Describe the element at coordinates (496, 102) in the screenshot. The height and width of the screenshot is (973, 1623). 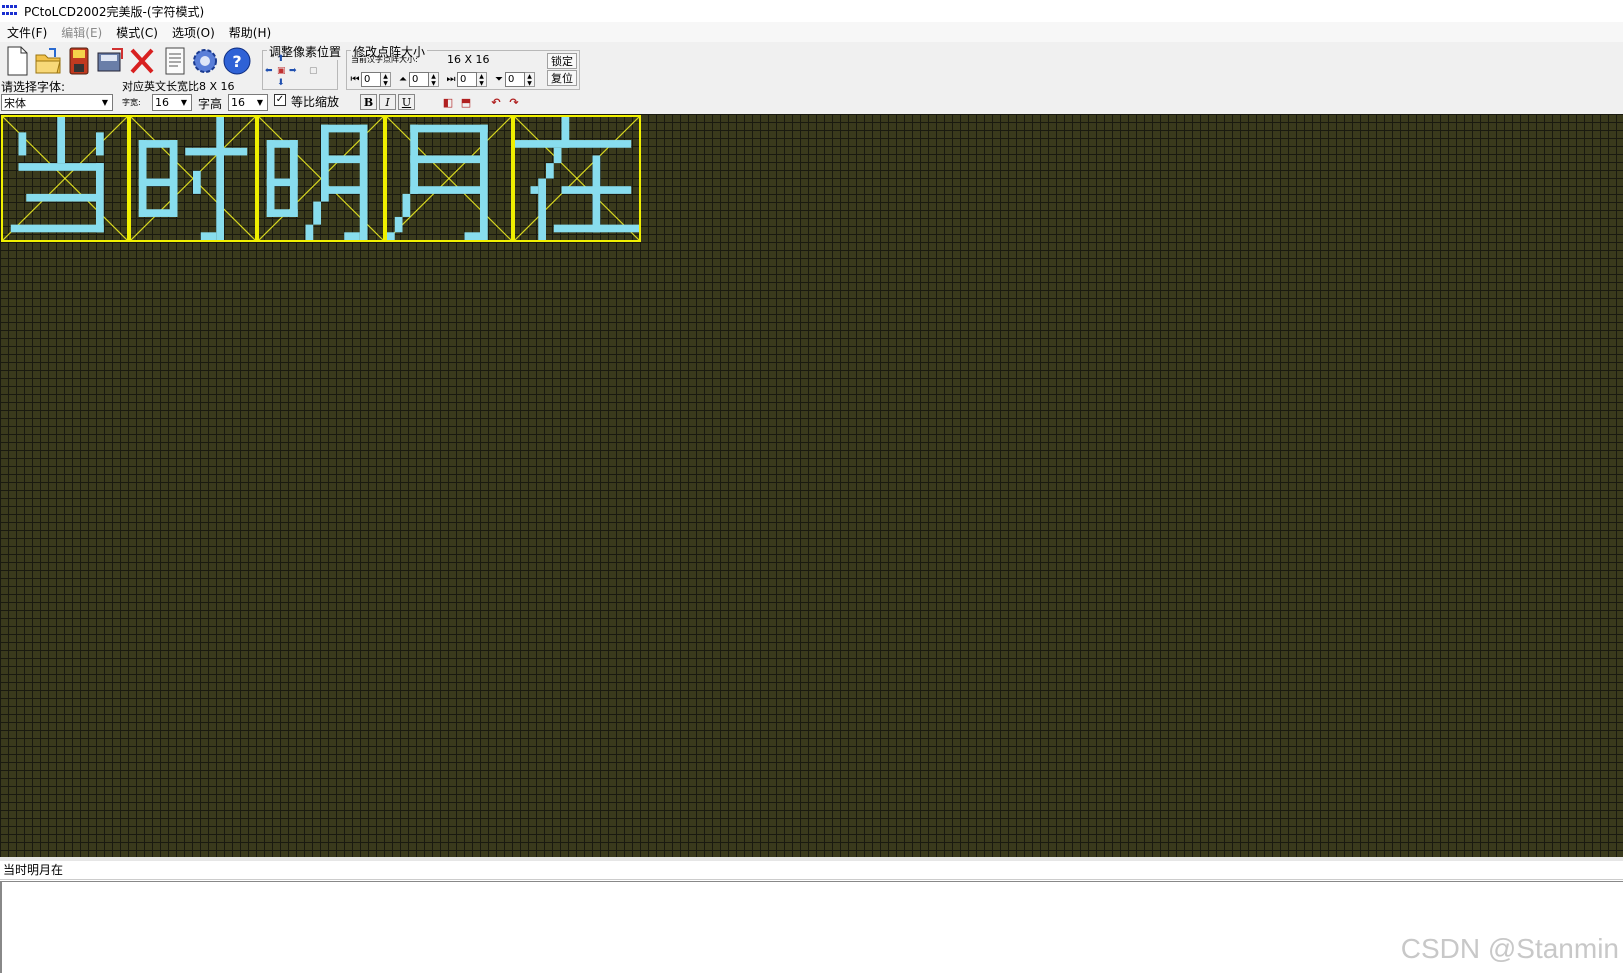
I see `rotate-left-icon: ↶` at that location.